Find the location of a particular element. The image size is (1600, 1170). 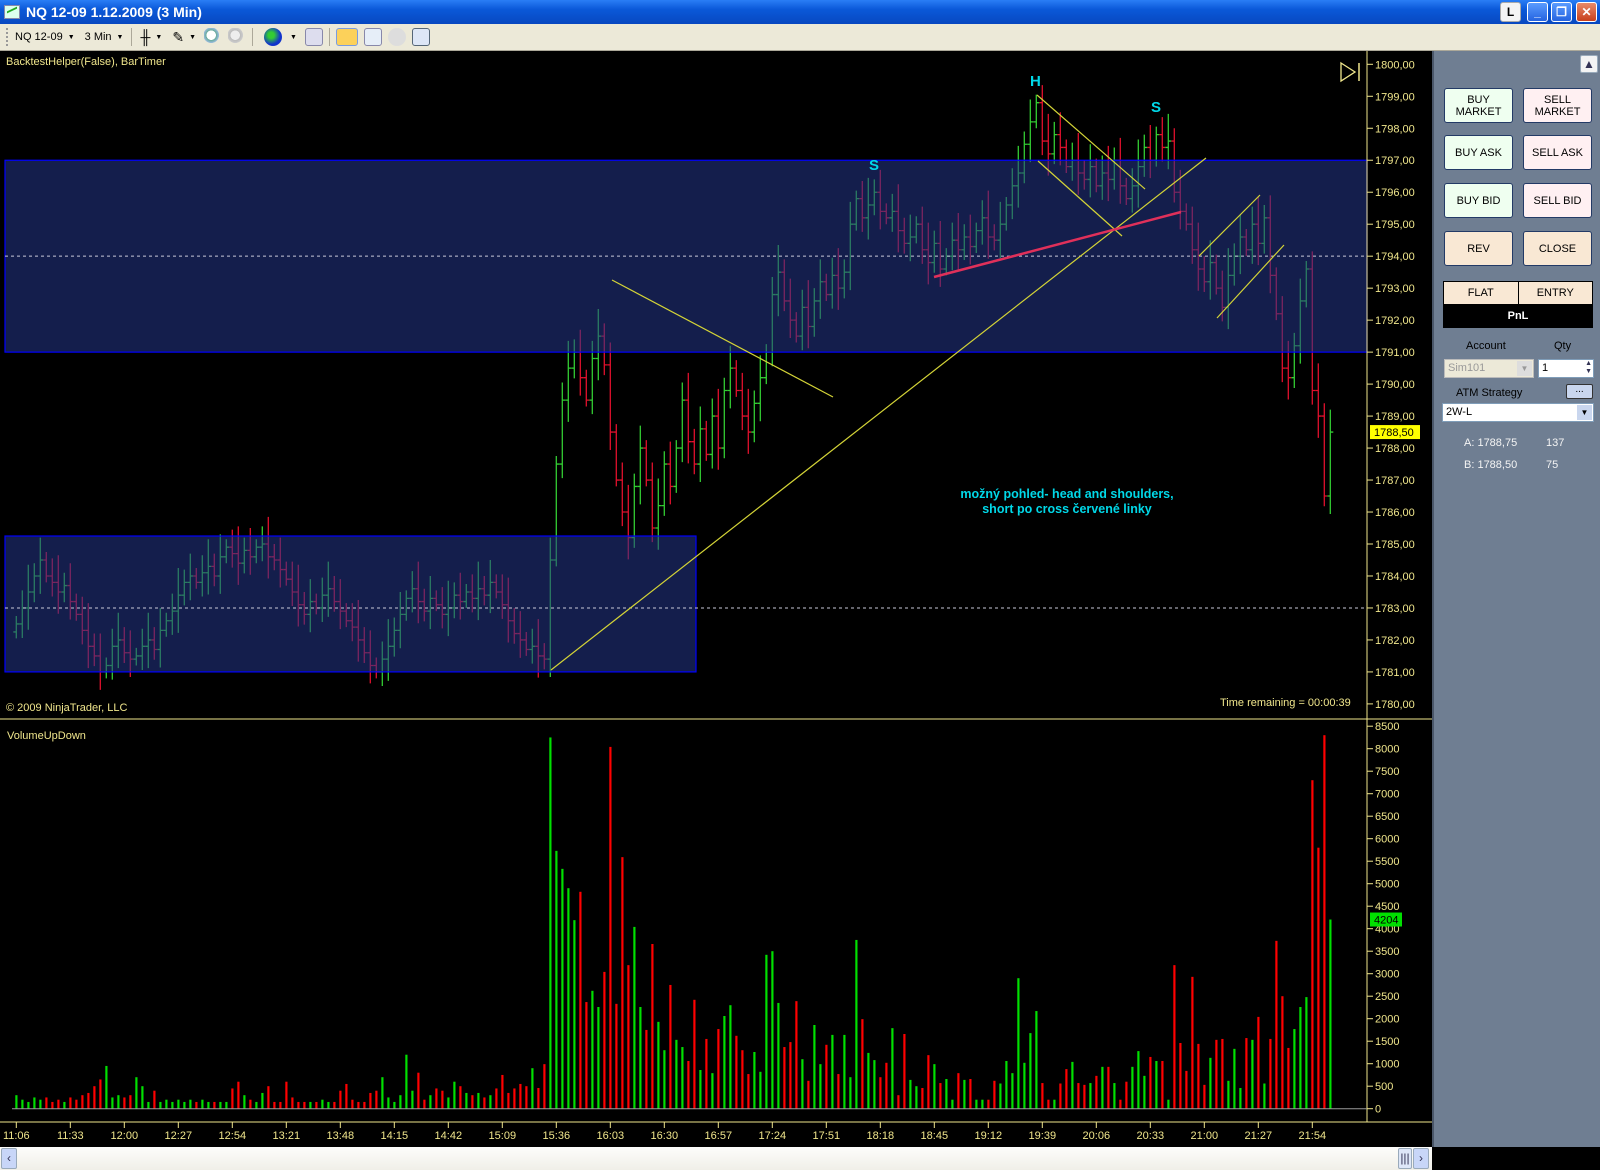

instrument-dropdown: NQ 12-09 ▼ is located at coordinates (45, 37).